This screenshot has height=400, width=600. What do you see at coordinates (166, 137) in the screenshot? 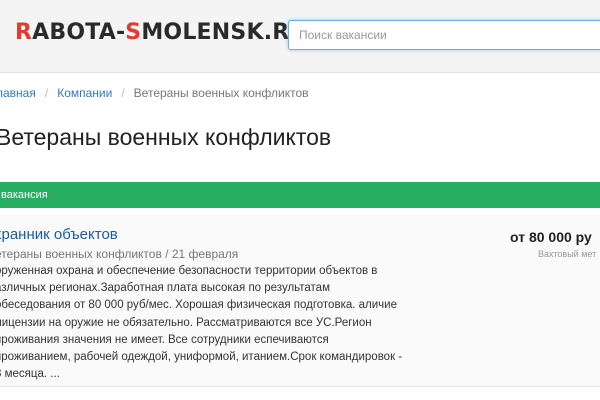
I see `page-title: Ветераны военных конфликтов` at bounding box center [166, 137].